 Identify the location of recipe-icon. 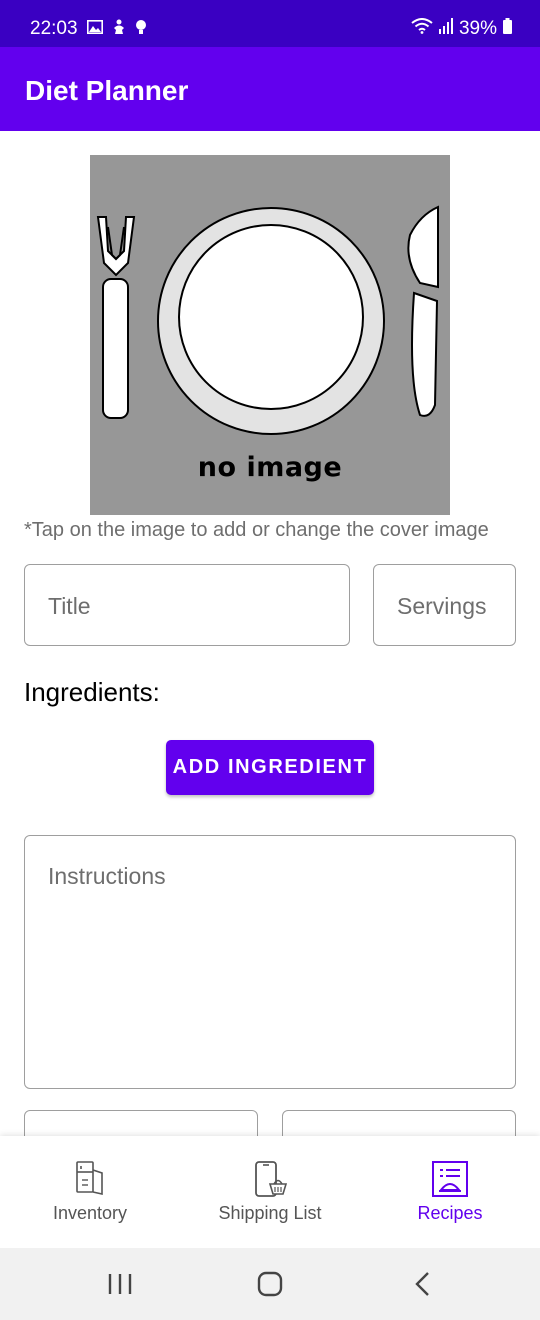
(450, 1179).